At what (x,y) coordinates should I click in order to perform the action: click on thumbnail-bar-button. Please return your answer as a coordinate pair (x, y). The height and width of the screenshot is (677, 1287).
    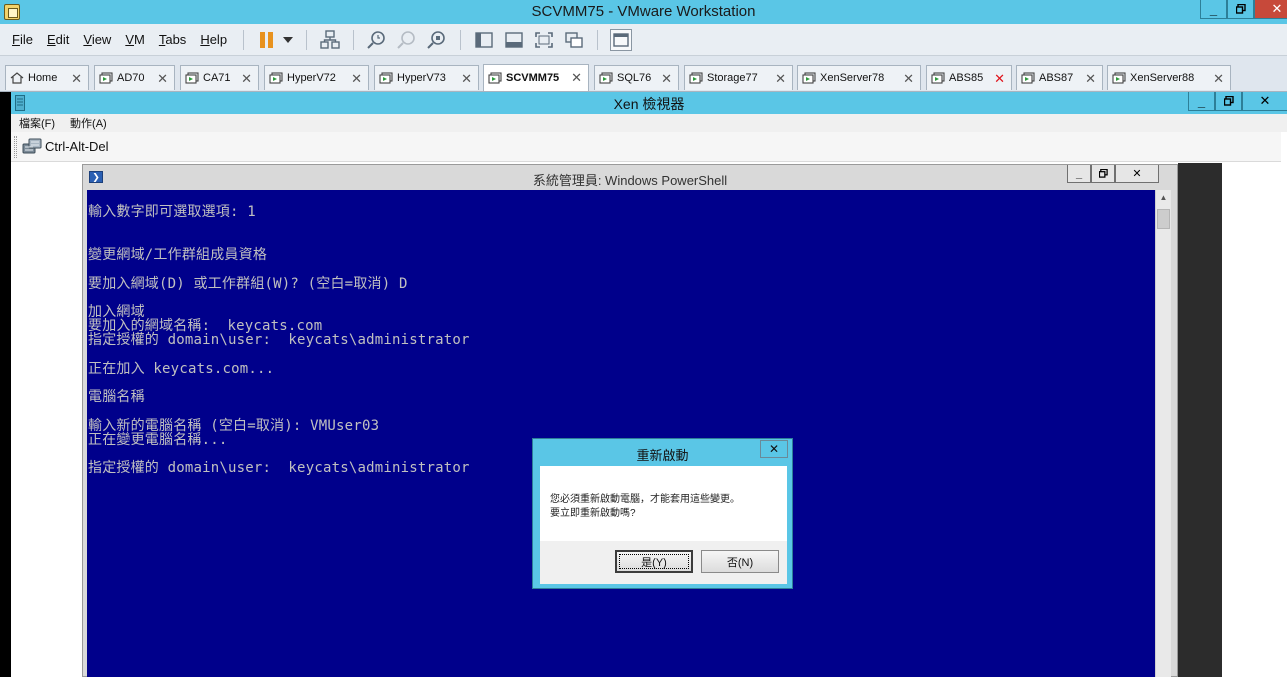
    Looking at the image, I should click on (514, 40).